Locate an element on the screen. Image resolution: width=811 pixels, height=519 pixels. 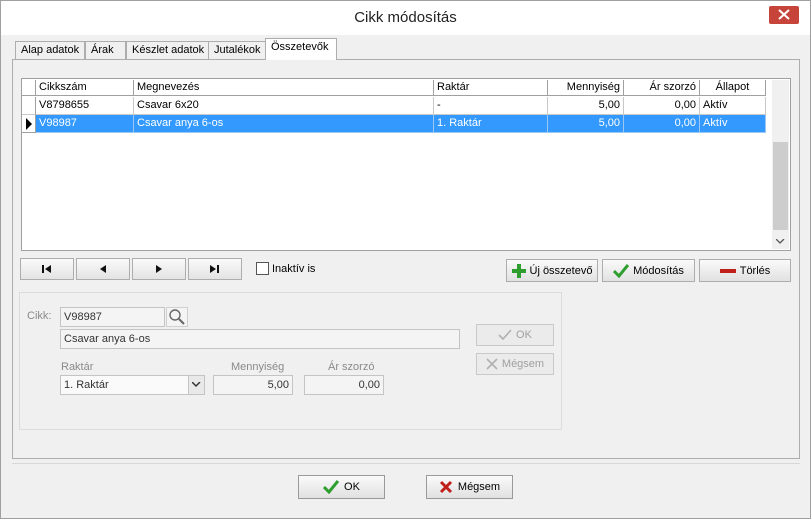
last-record-icon is located at coordinates (214, 269).